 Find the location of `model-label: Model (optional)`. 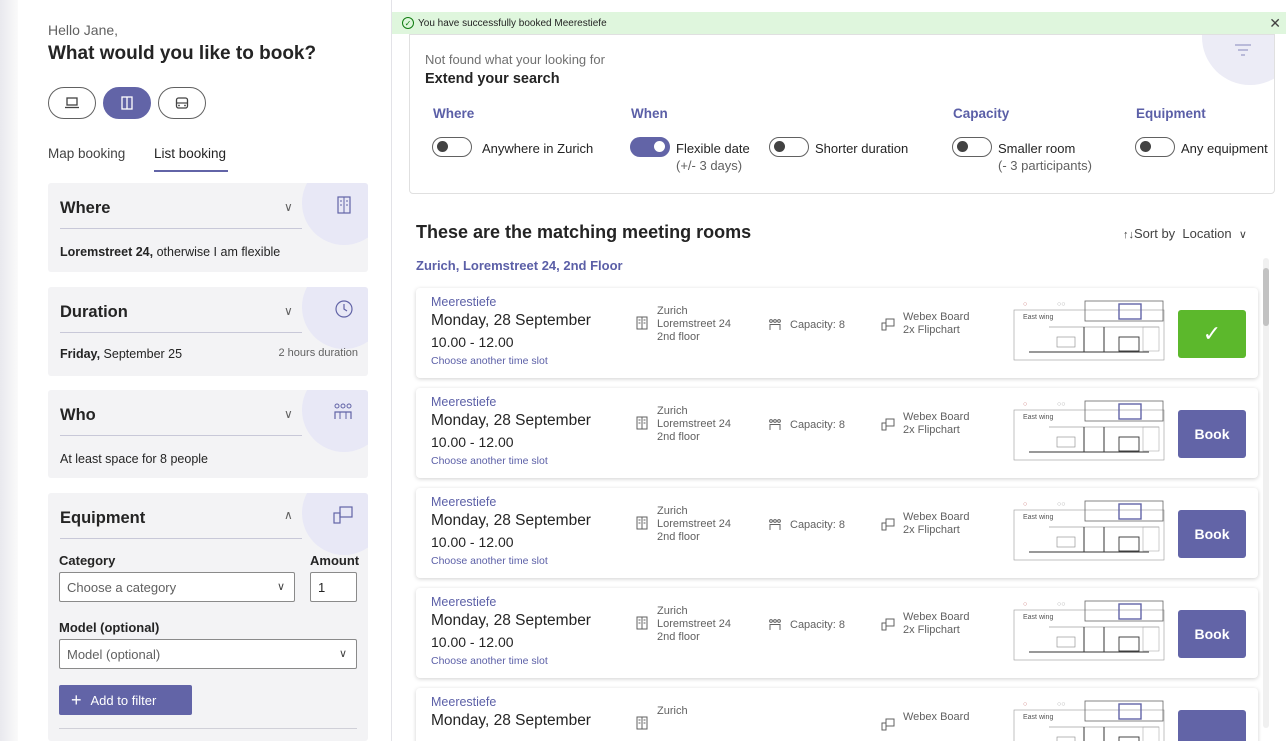

model-label: Model (optional) is located at coordinates (109, 627).